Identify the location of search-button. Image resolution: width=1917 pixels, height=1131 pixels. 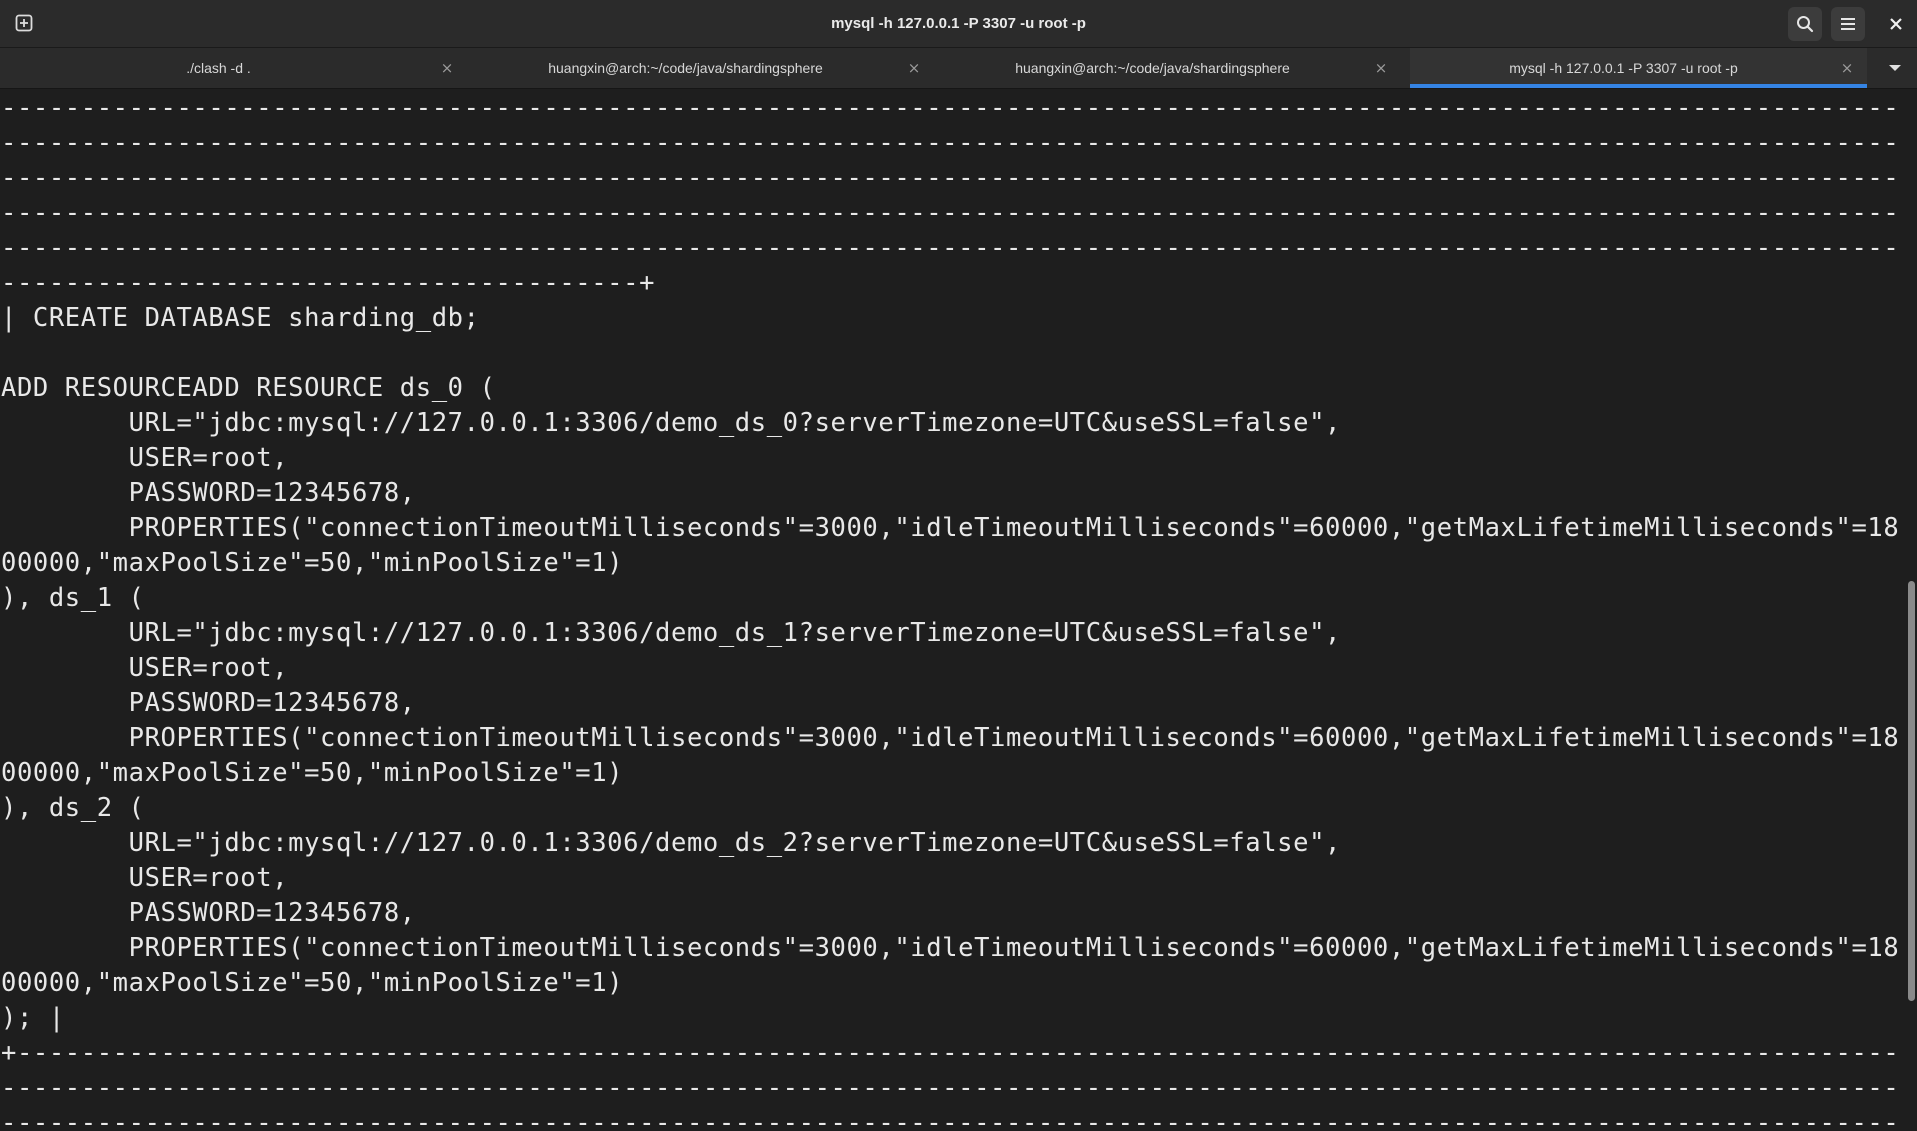
(1805, 24).